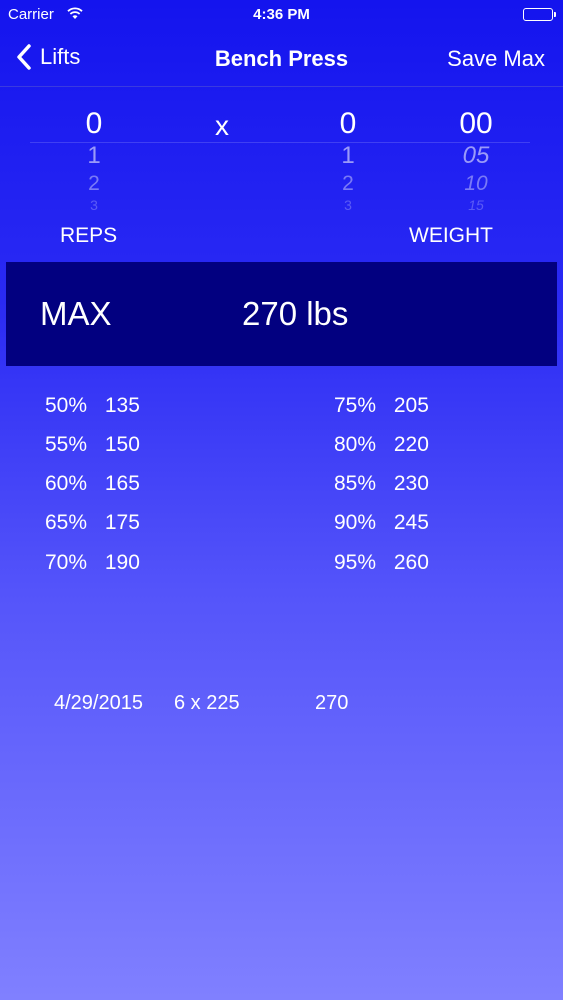 Image resolution: width=563 pixels, height=1000 pixels. Describe the element at coordinates (355, 522) in the screenshot. I see `percentage-label: 90%` at that location.